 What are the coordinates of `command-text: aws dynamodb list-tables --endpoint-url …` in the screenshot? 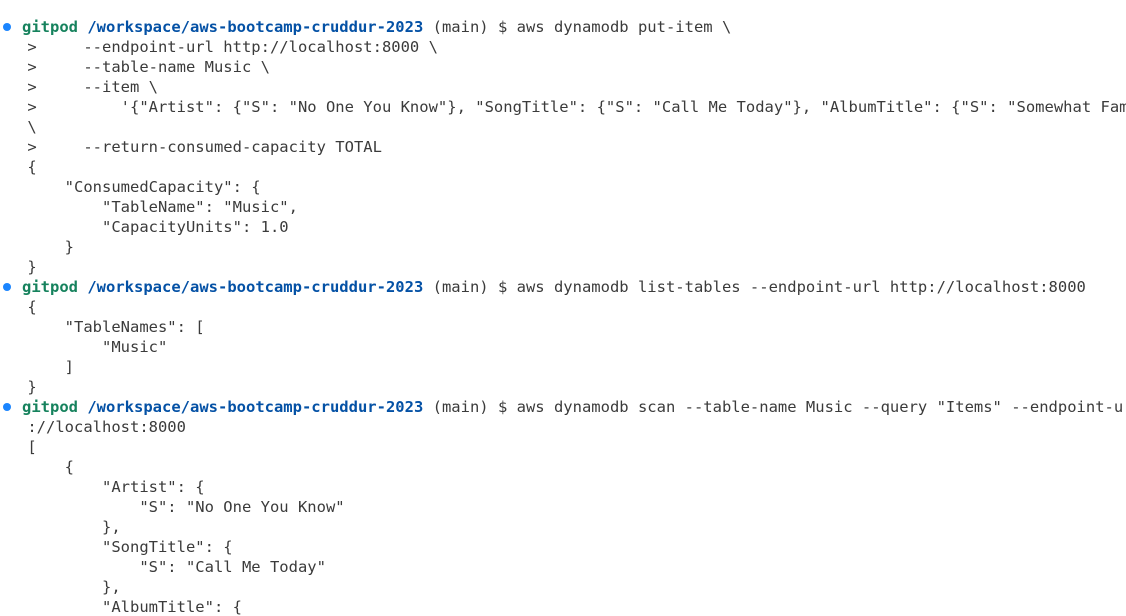 It's located at (801, 287).